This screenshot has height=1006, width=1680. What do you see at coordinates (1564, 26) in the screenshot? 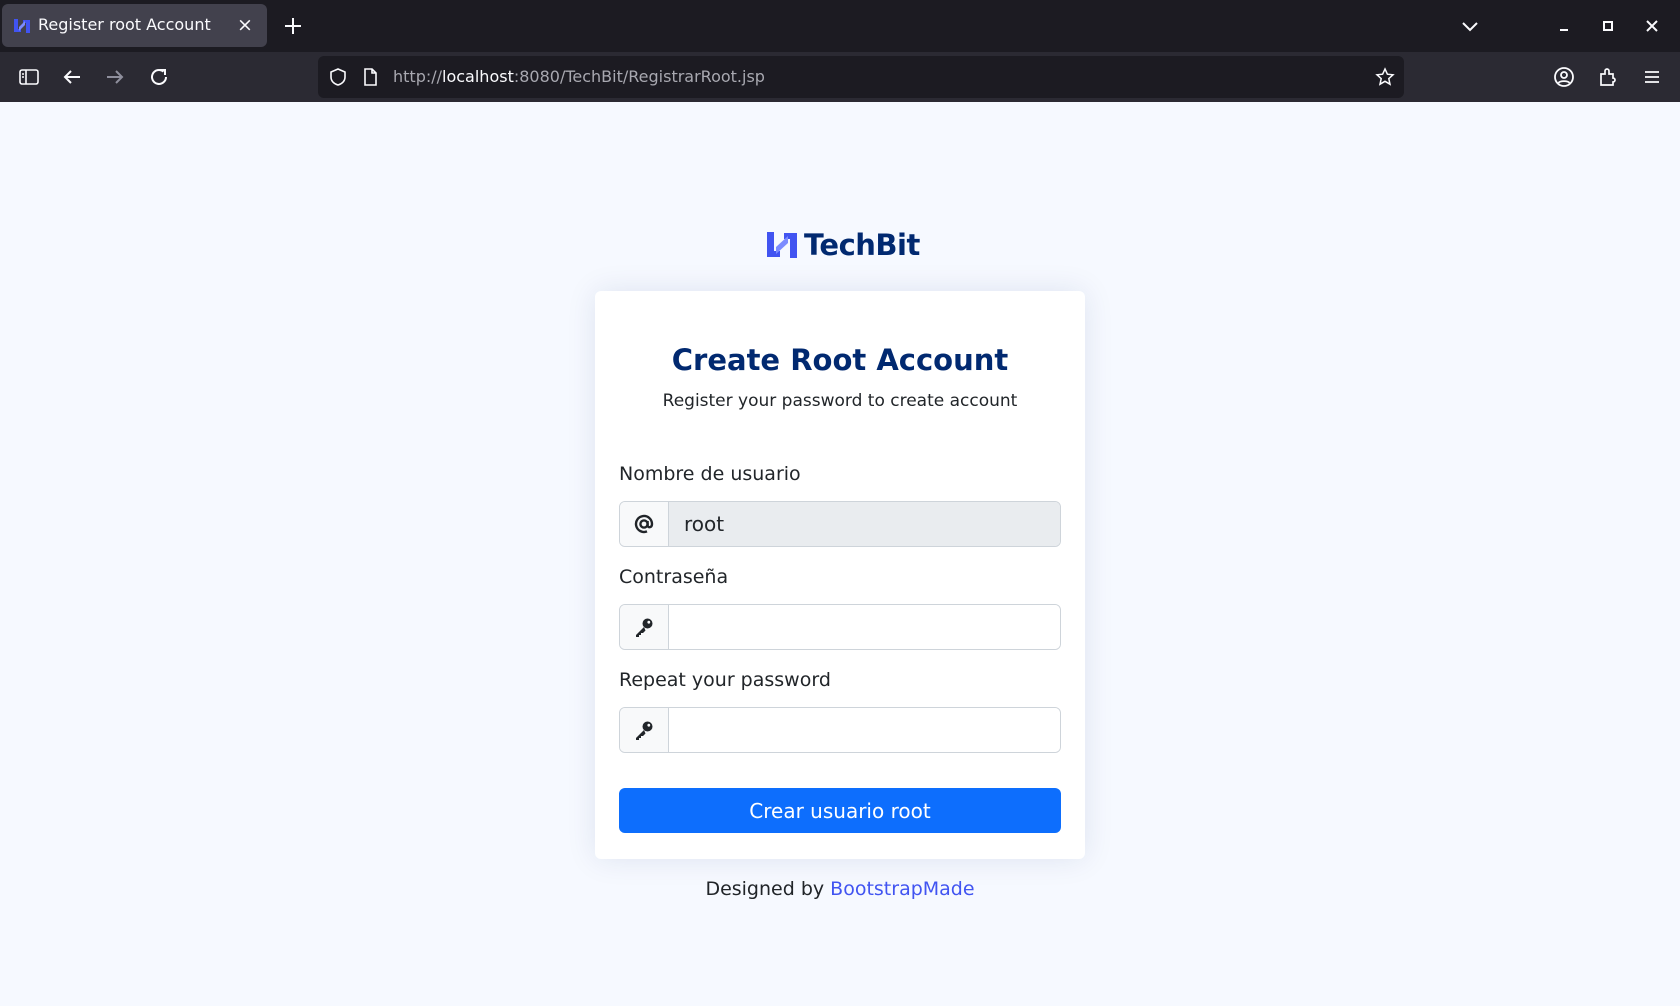
I see `minimize-icon` at bounding box center [1564, 26].